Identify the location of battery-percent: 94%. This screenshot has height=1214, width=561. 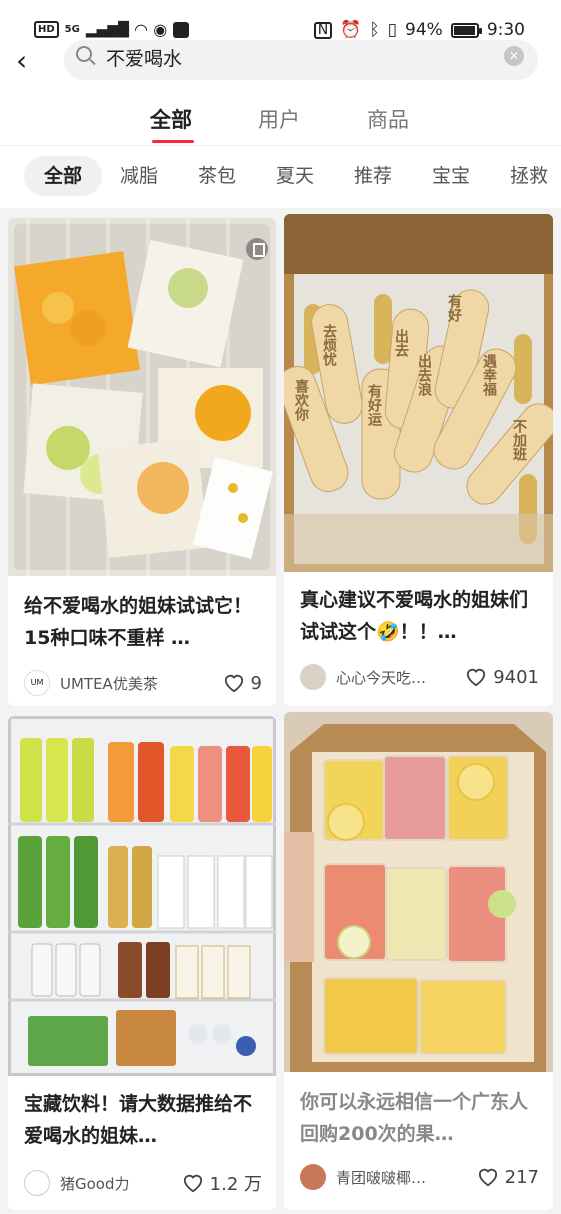
(424, 30).